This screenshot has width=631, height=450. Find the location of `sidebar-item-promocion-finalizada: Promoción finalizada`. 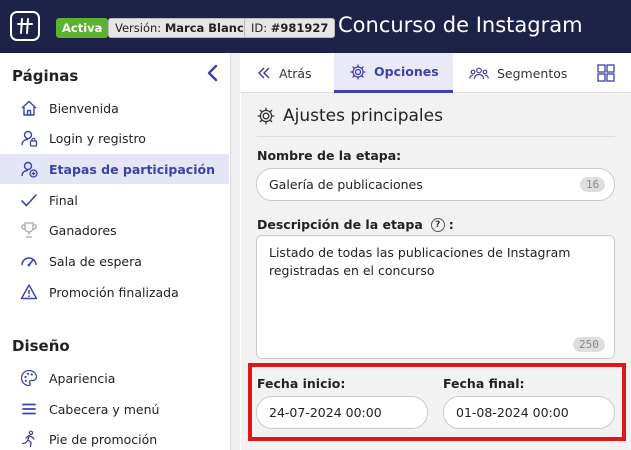

sidebar-item-promocion-finalizada: Promoción finalizada is located at coordinates (114, 292).